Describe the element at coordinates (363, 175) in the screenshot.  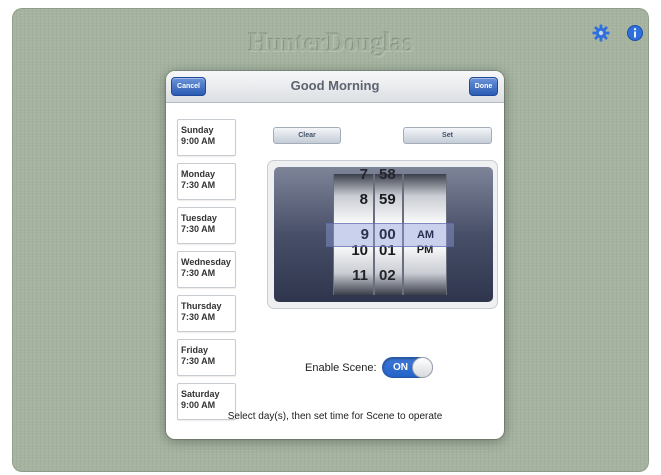
I see `hour-value: 7` at that location.